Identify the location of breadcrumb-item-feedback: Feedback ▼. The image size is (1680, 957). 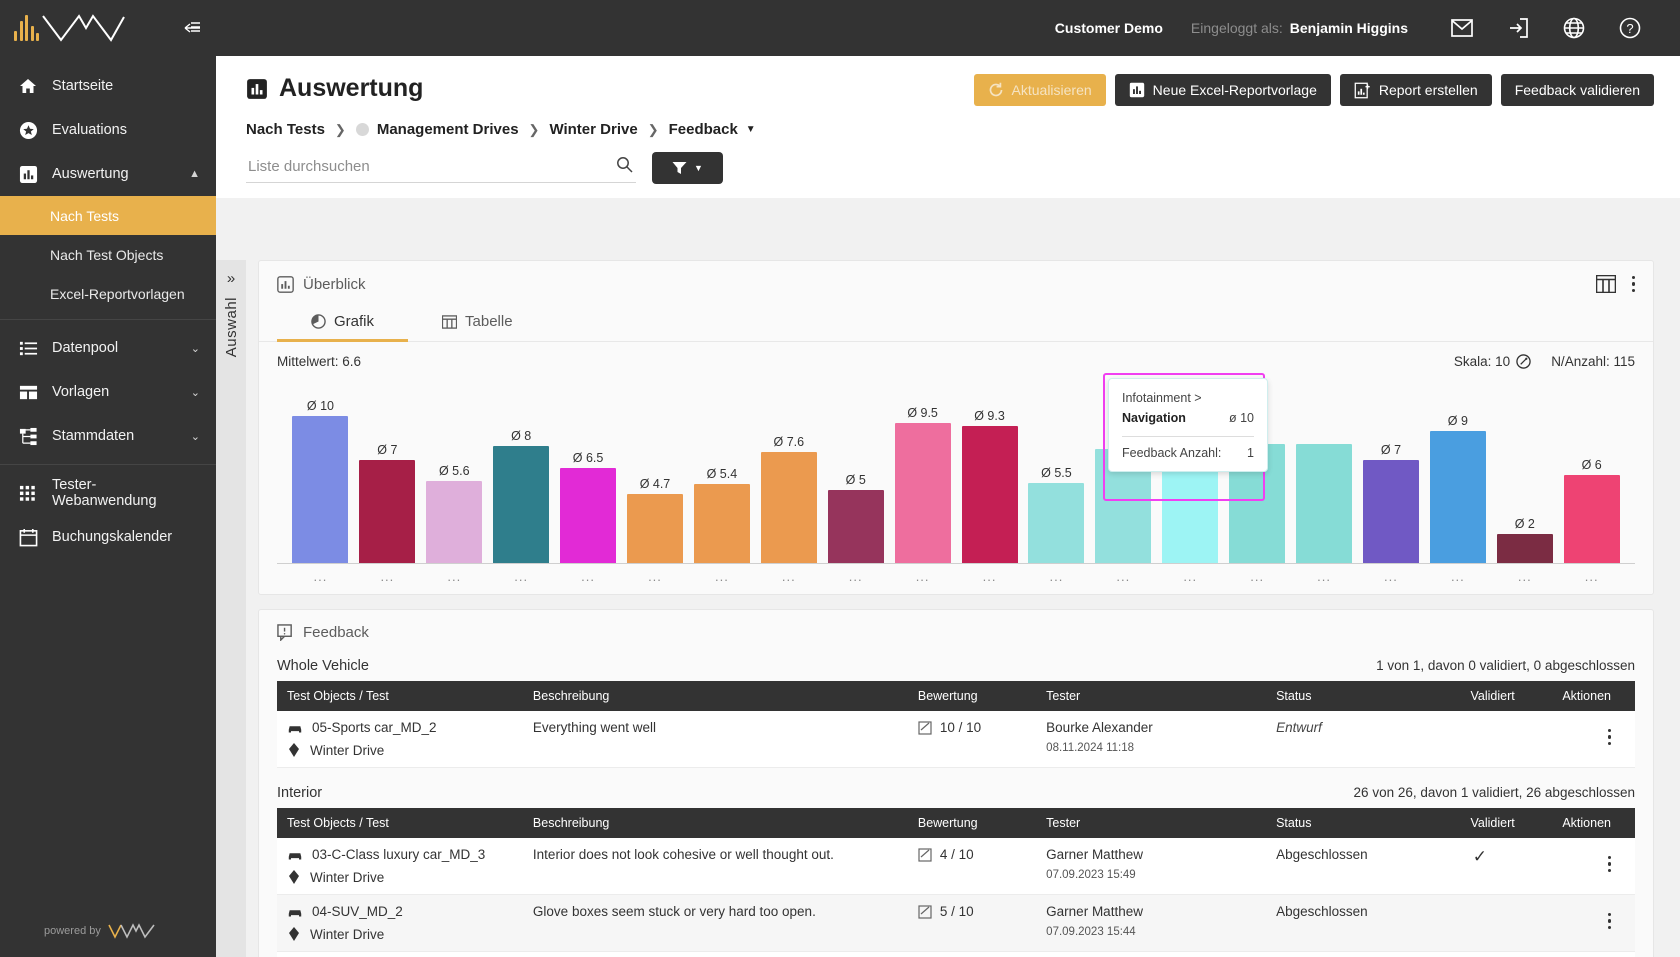
(712, 129).